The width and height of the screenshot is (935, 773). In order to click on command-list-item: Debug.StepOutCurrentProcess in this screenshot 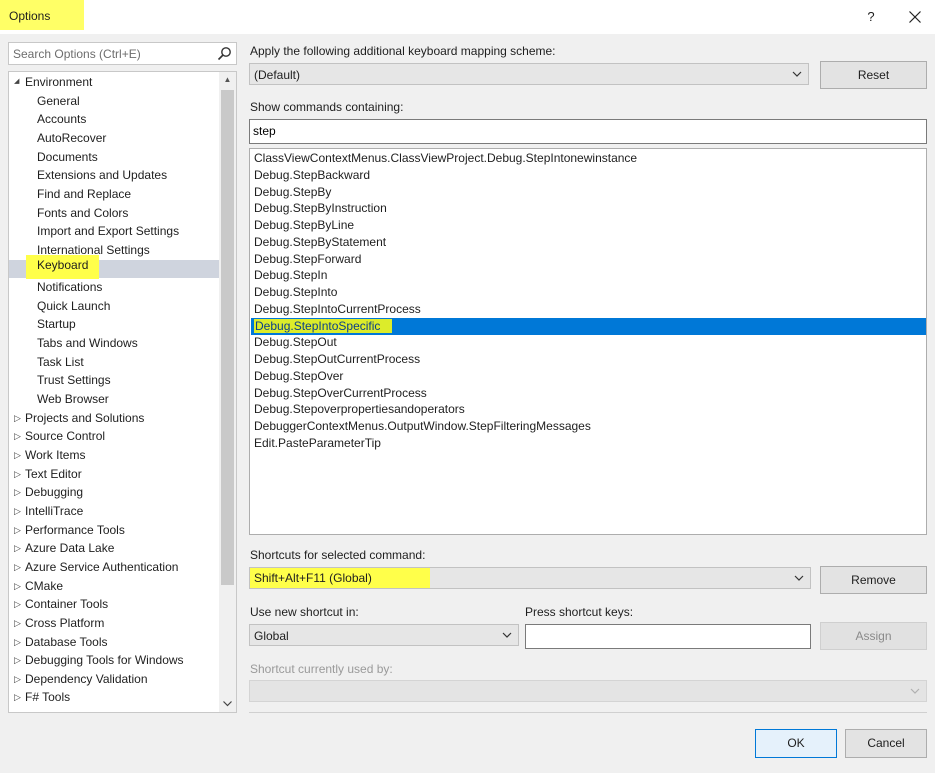, I will do `click(588, 359)`.